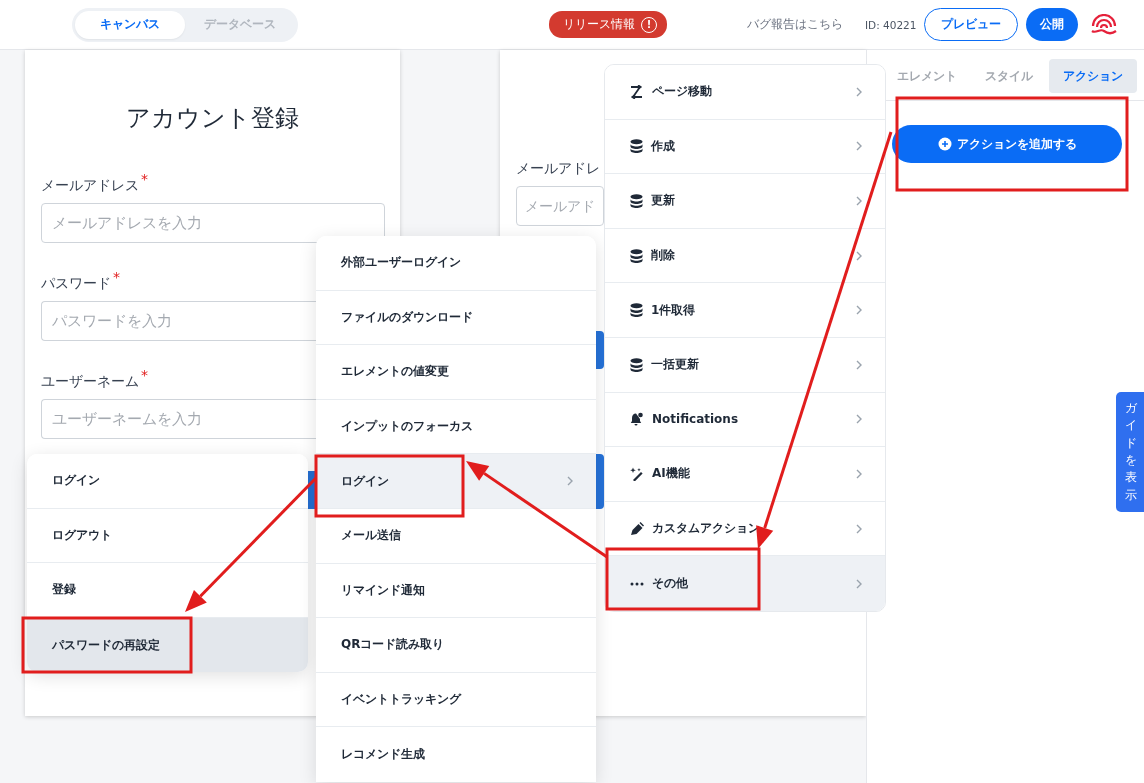  Describe the element at coordinates (745, 92) in the screenshot. I see `menu-item: ページ移動` at that location.